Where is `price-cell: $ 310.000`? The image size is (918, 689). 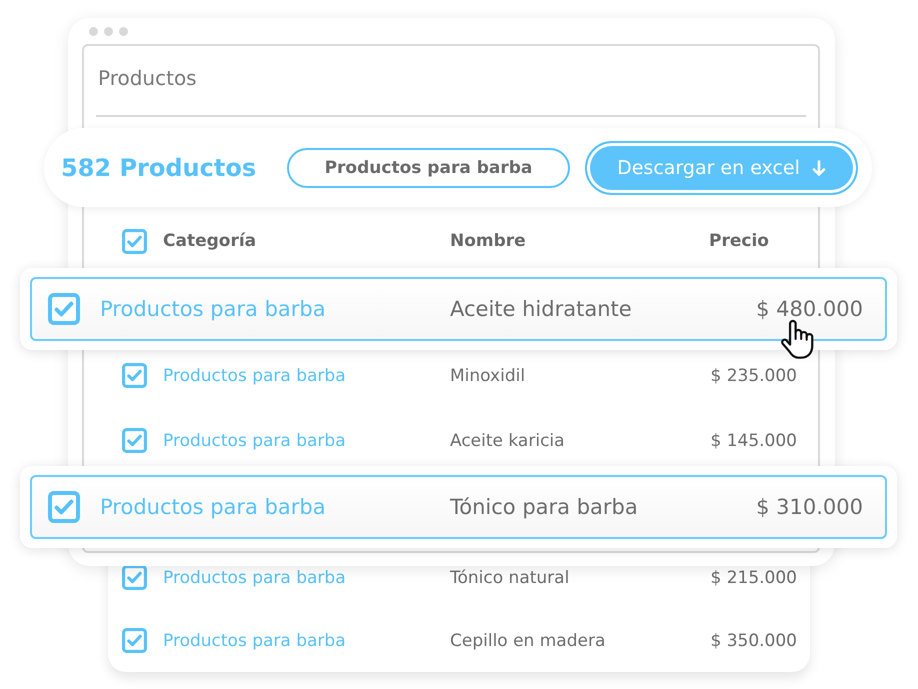 price-cell: $ 310.000 is located at coordinates (809, 507).